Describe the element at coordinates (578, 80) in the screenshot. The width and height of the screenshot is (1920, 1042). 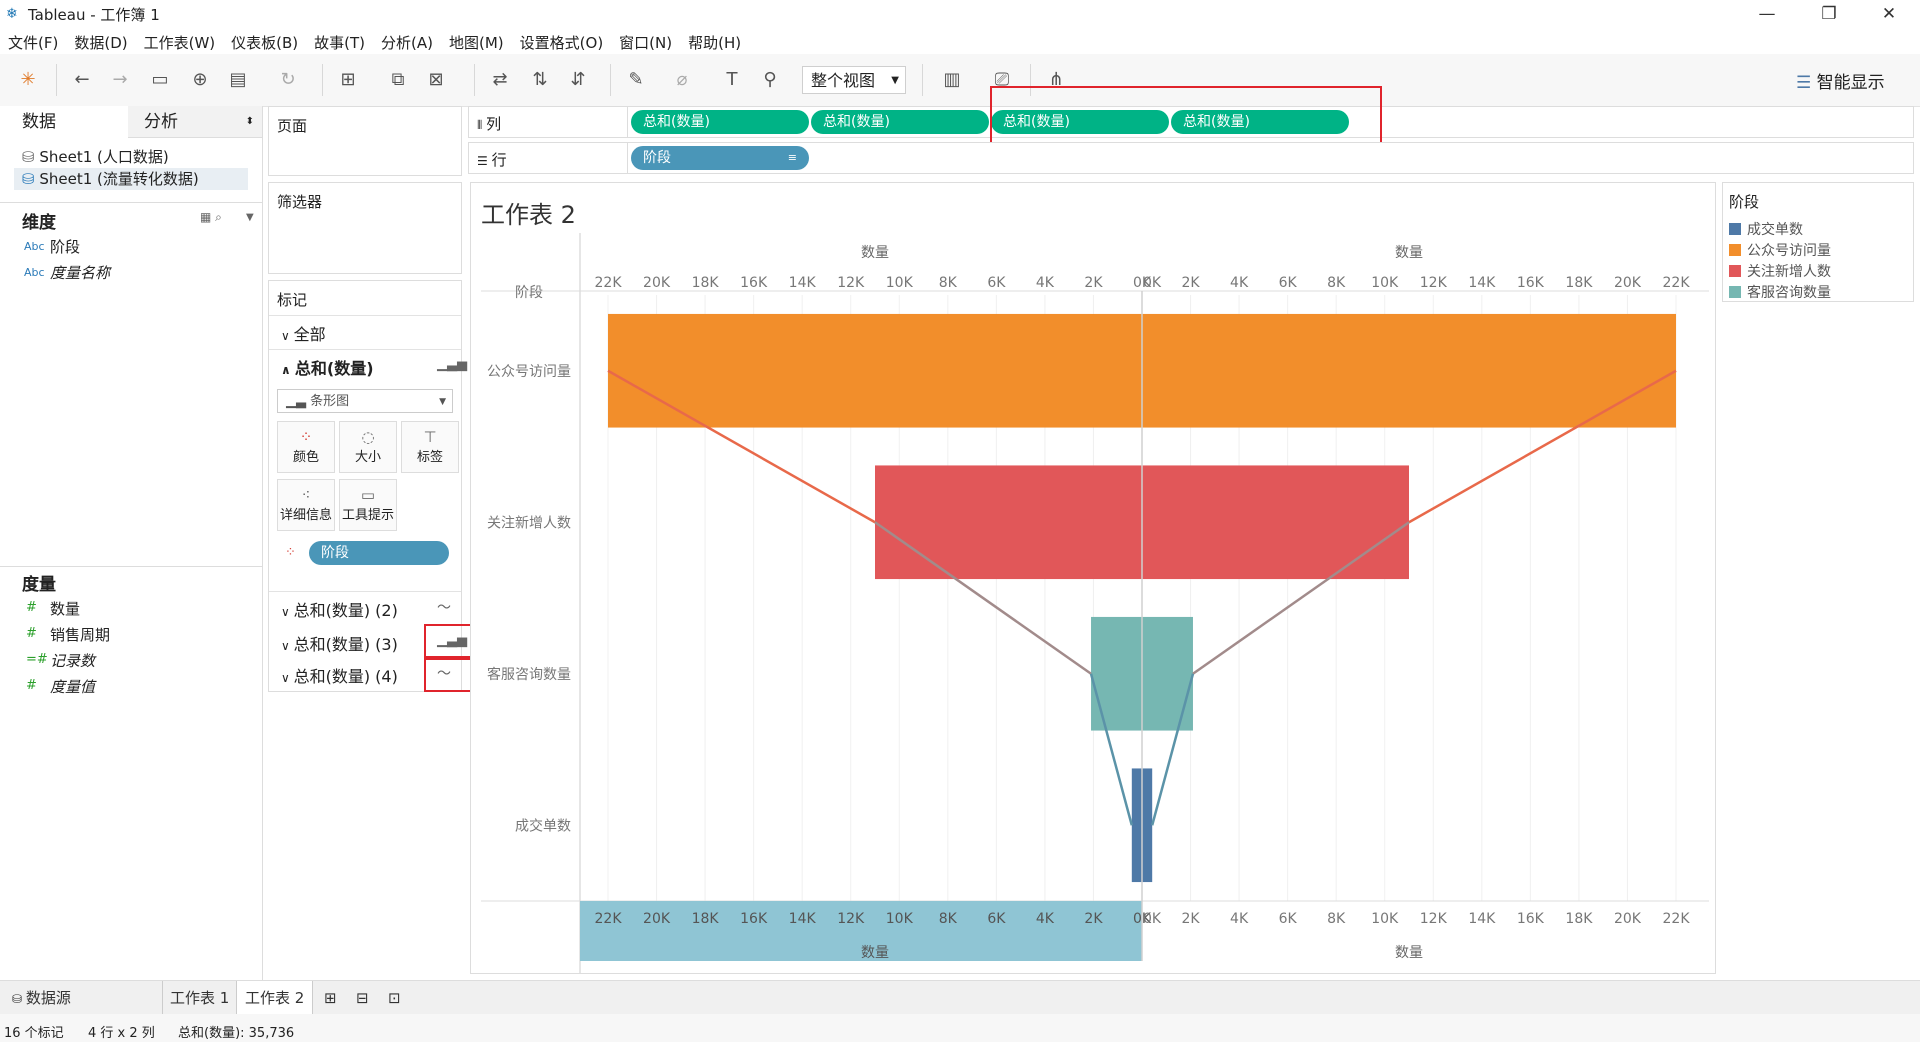
I see `sort-descending-icon: ⇵` at that location.